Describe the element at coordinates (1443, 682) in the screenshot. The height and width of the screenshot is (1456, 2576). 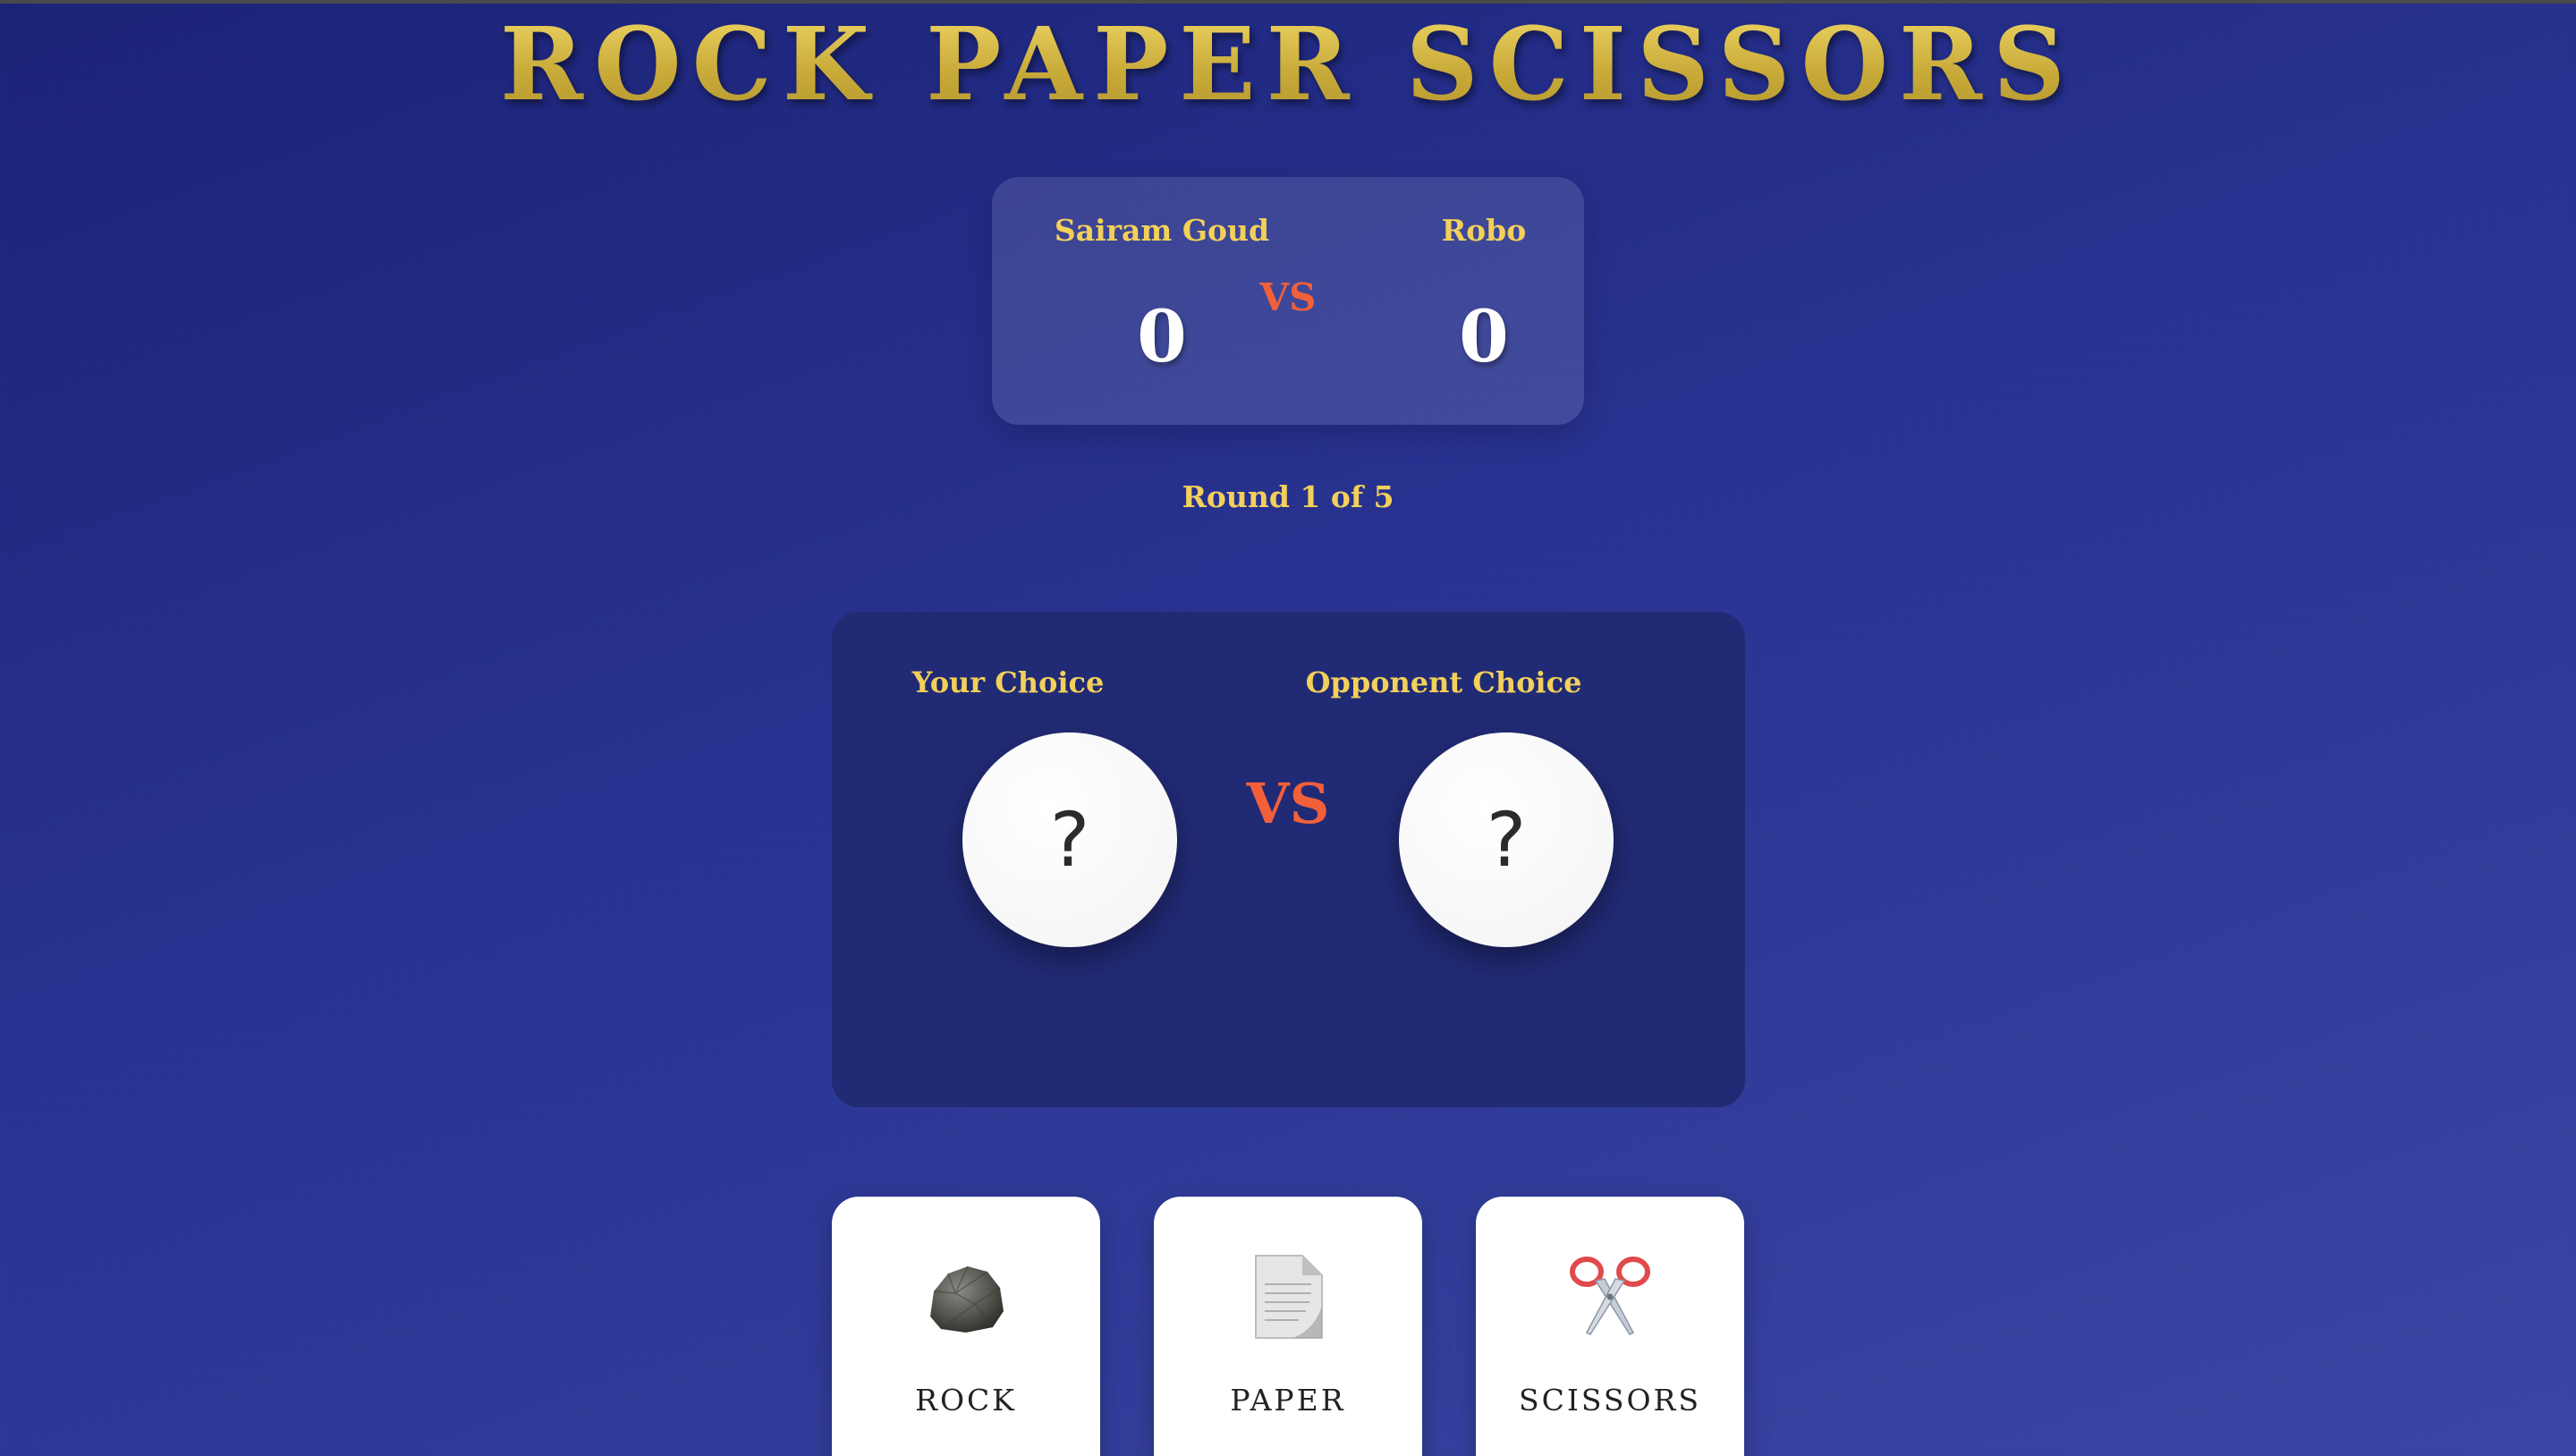
I see `opponent-choice-label: Opponent Choice` at that location.